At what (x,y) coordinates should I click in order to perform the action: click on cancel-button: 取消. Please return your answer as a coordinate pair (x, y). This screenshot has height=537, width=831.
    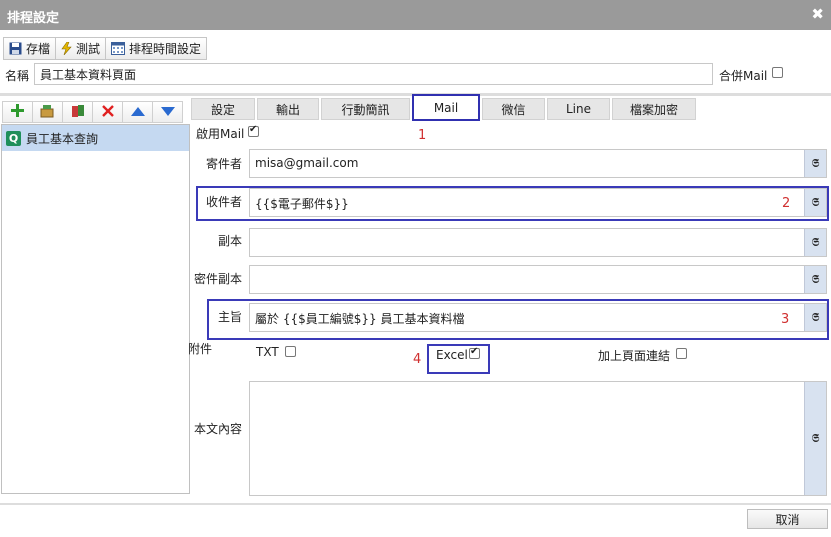
    Looking at the image, I should click on (787, 519).